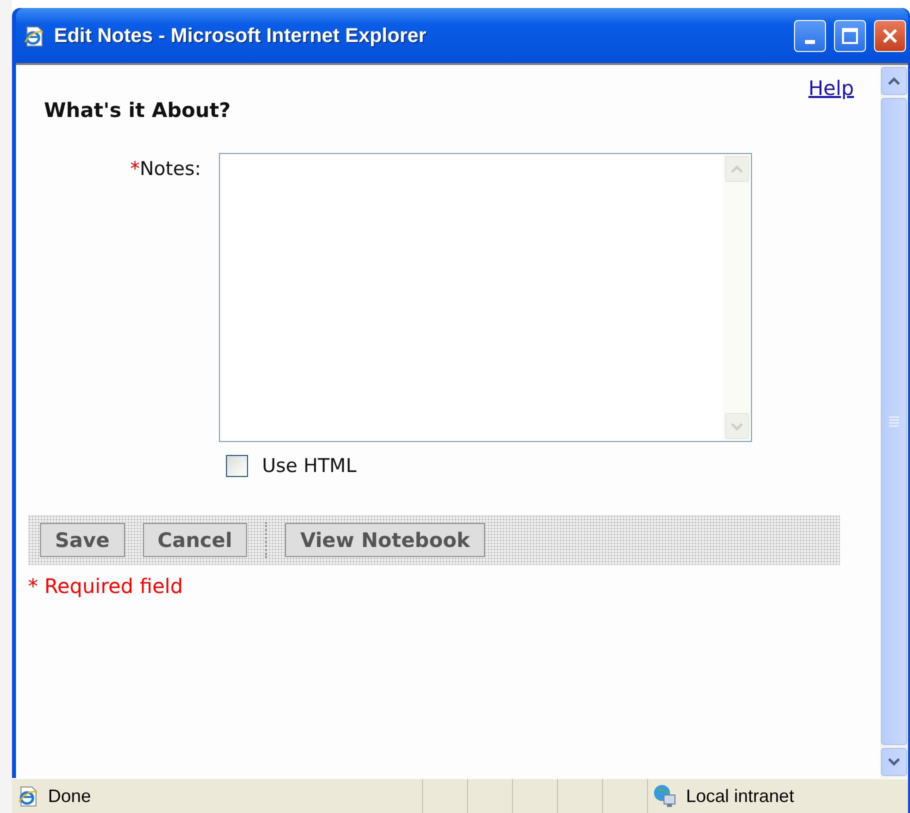 Image resolution: width=910 pixels, height=813 pixels. I want to click on scrollbar-thumb, so click(894, 421).